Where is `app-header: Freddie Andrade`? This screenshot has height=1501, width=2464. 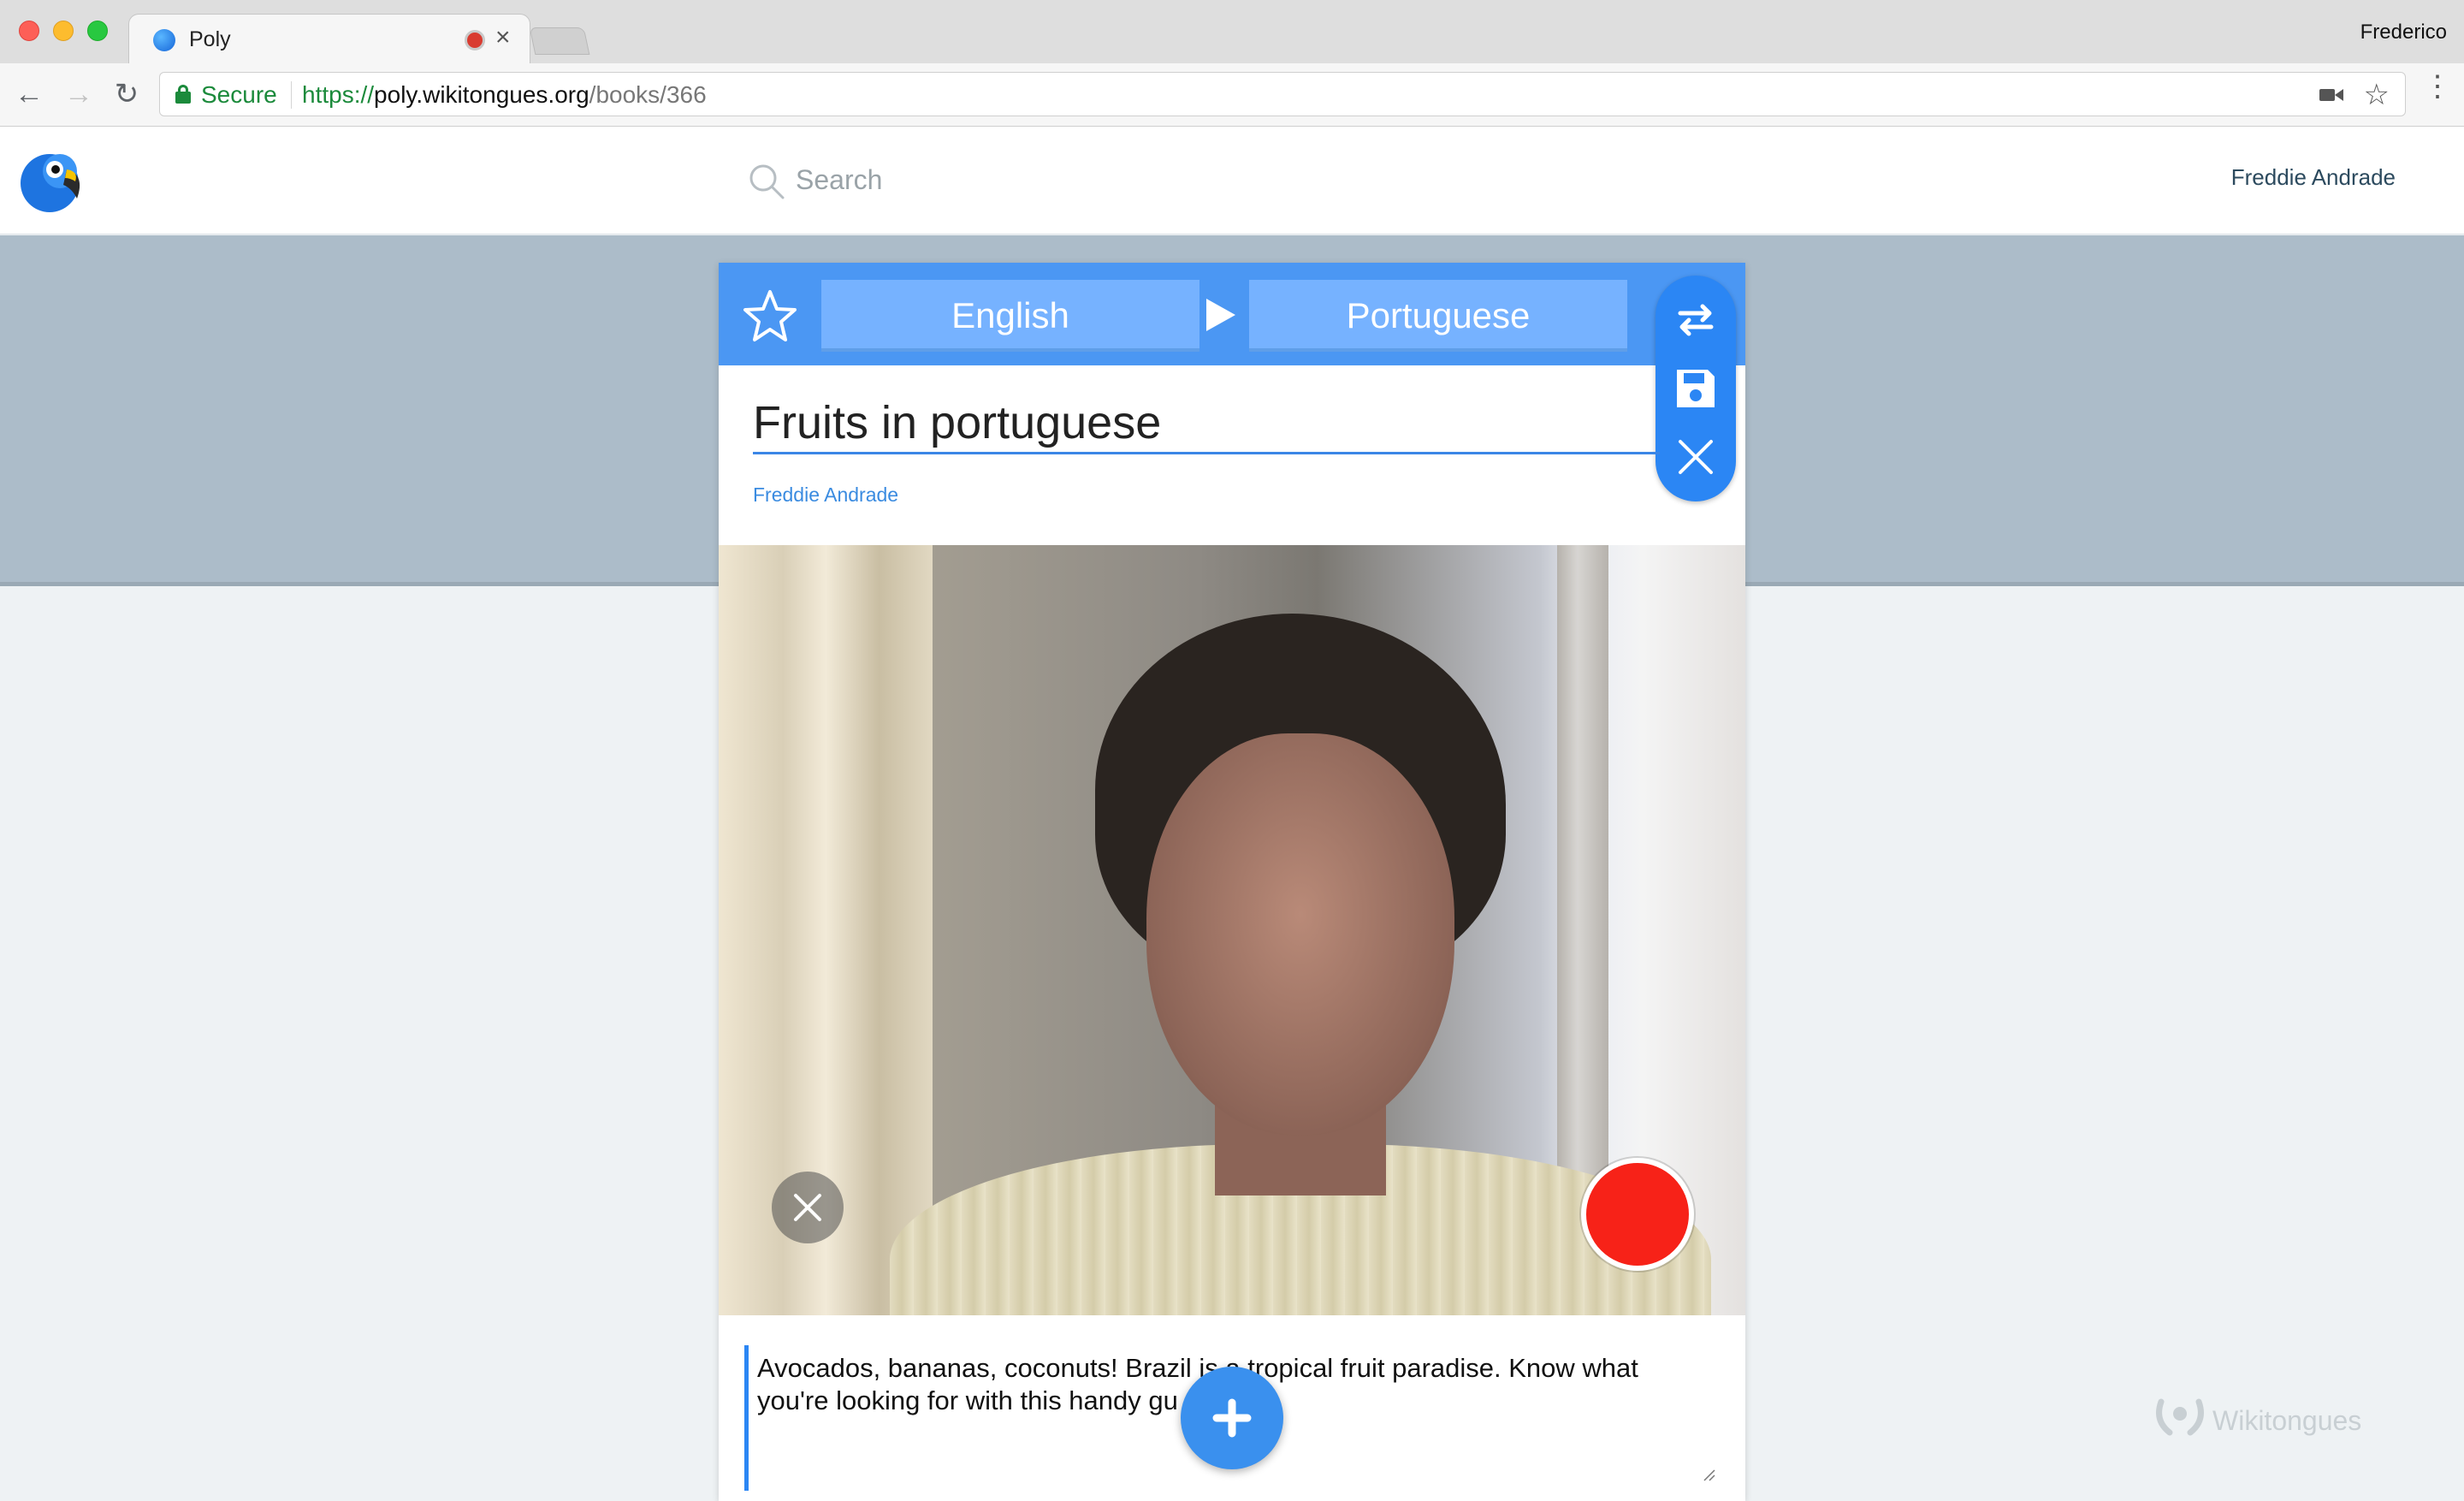 app-header: Freddie Andrade is located at coordinates (1232, 180).